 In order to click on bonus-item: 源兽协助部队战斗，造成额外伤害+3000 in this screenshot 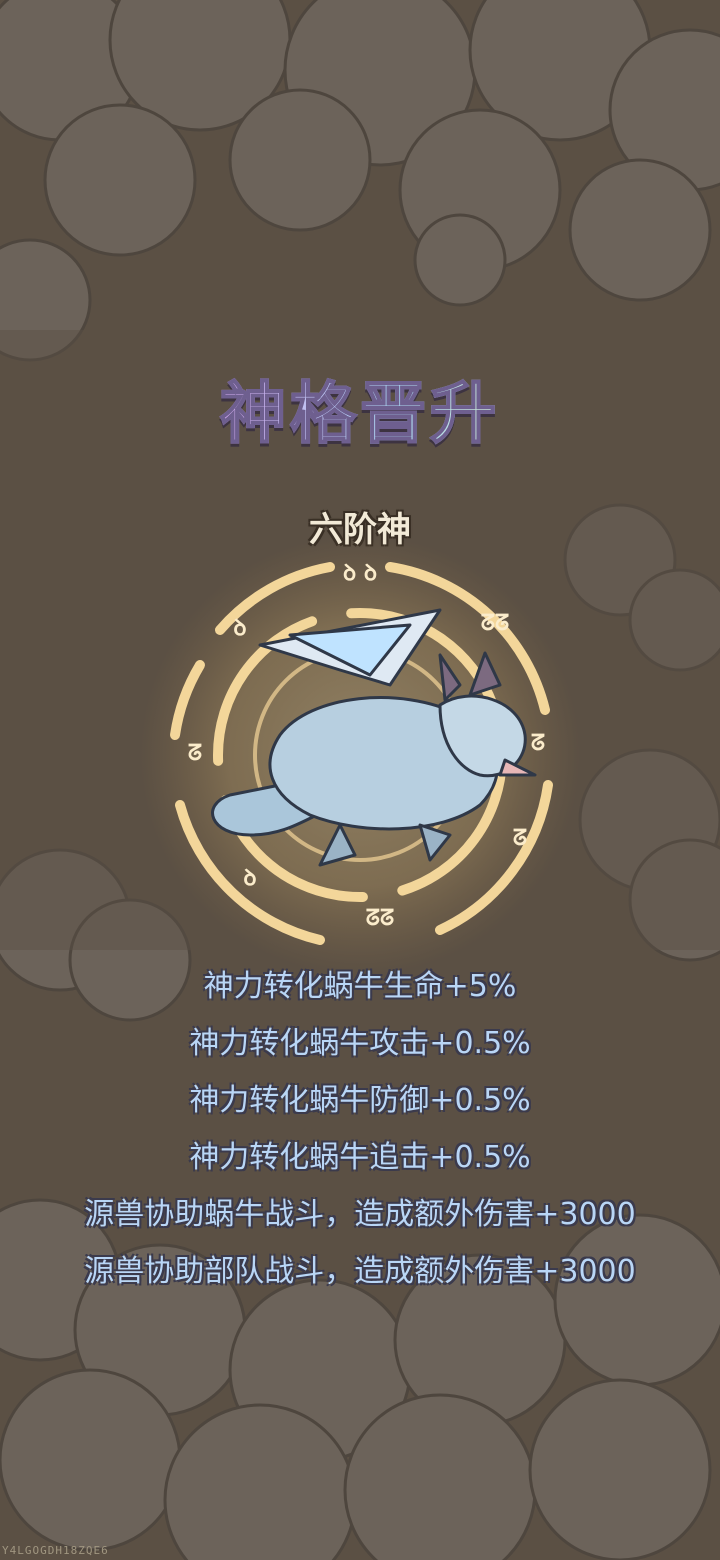, I will do `click(360, 1271)`.